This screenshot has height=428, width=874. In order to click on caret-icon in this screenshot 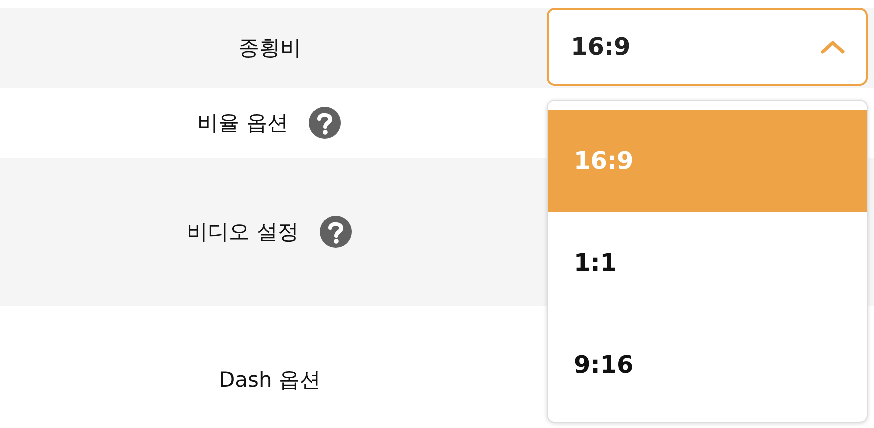, I will do `click(833, 47)`.